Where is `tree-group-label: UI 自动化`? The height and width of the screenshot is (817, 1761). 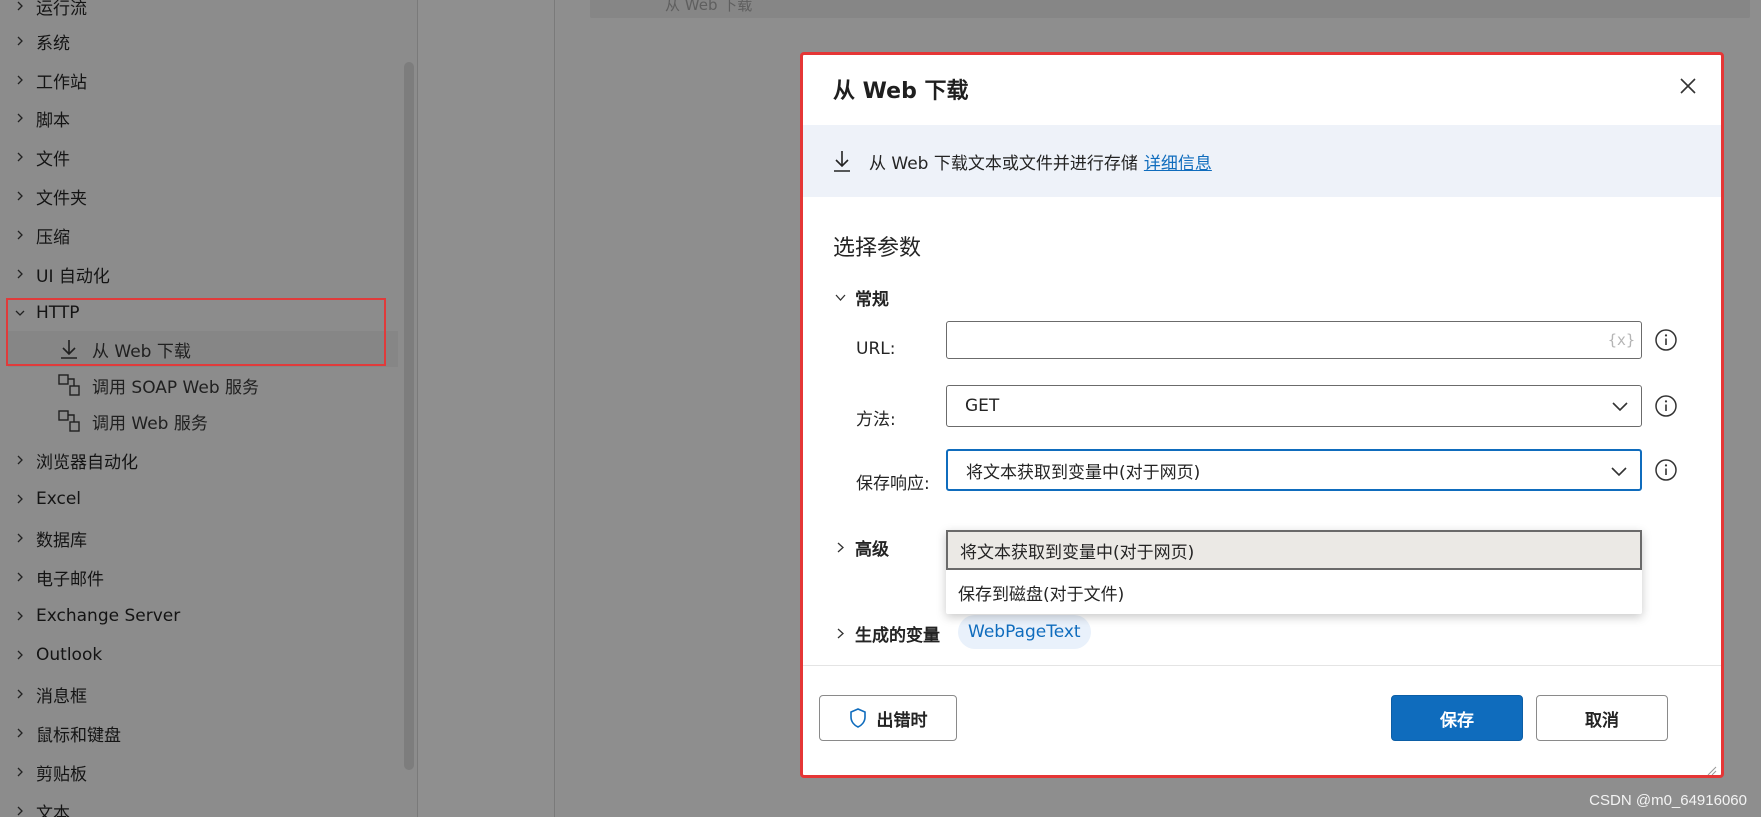 tree-group-label: UI 自动化 is located at coordinates (73, 276).